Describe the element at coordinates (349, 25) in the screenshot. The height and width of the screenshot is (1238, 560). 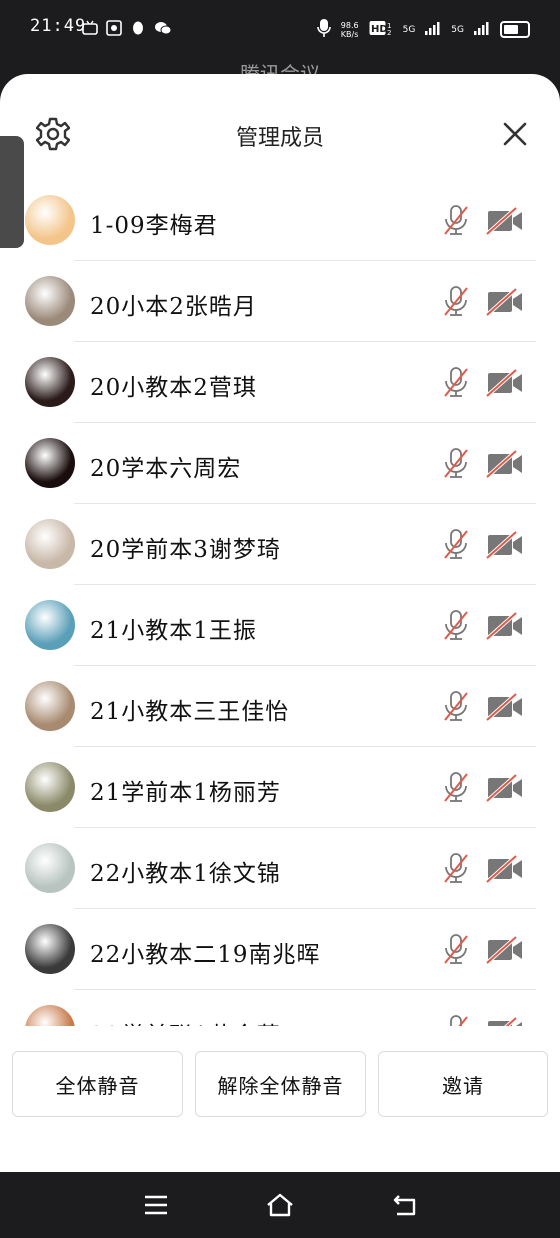
I see `net-speed: 98.6` at that location.